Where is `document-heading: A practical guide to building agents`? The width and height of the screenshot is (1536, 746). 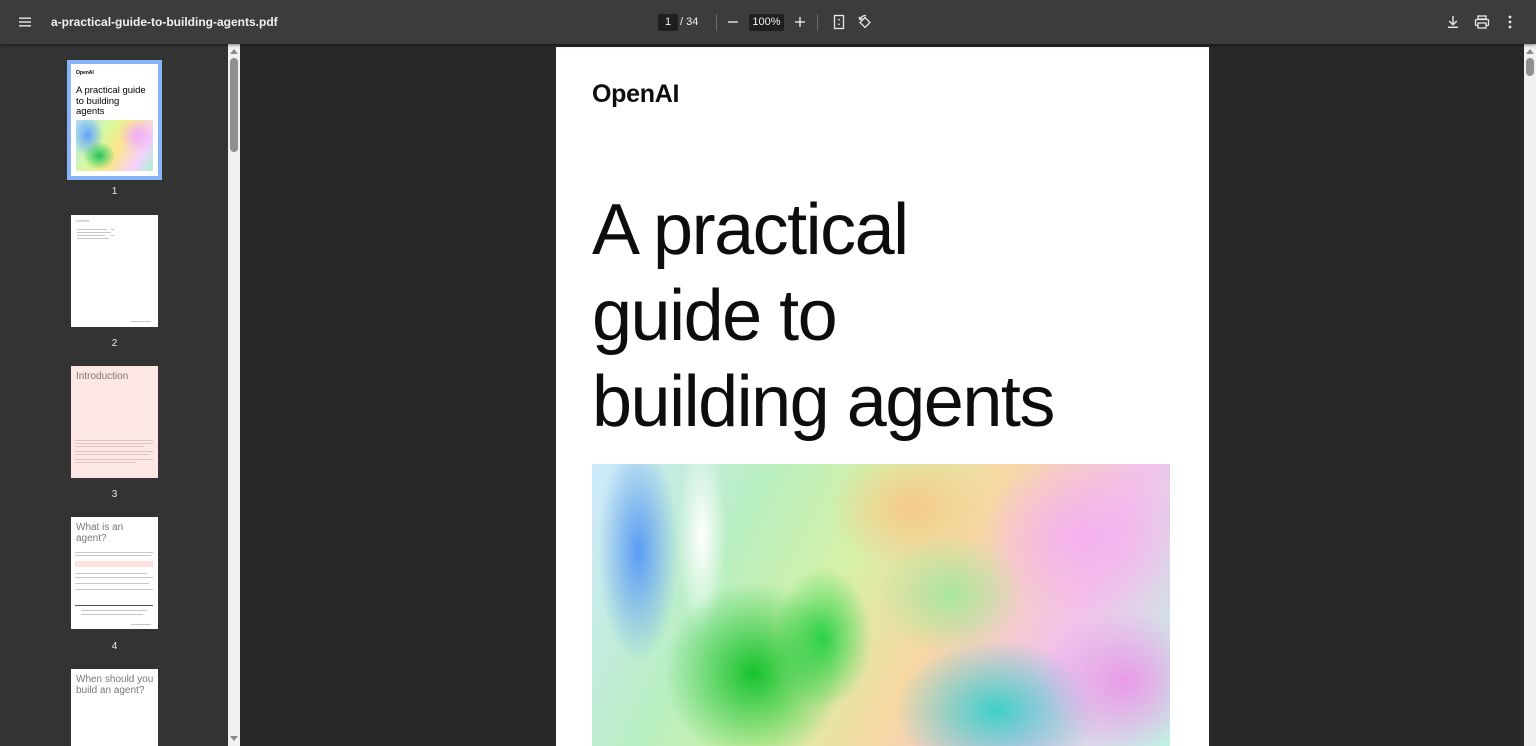 document-heading: A practical guide to building agents is located at coordinates (892, 316).